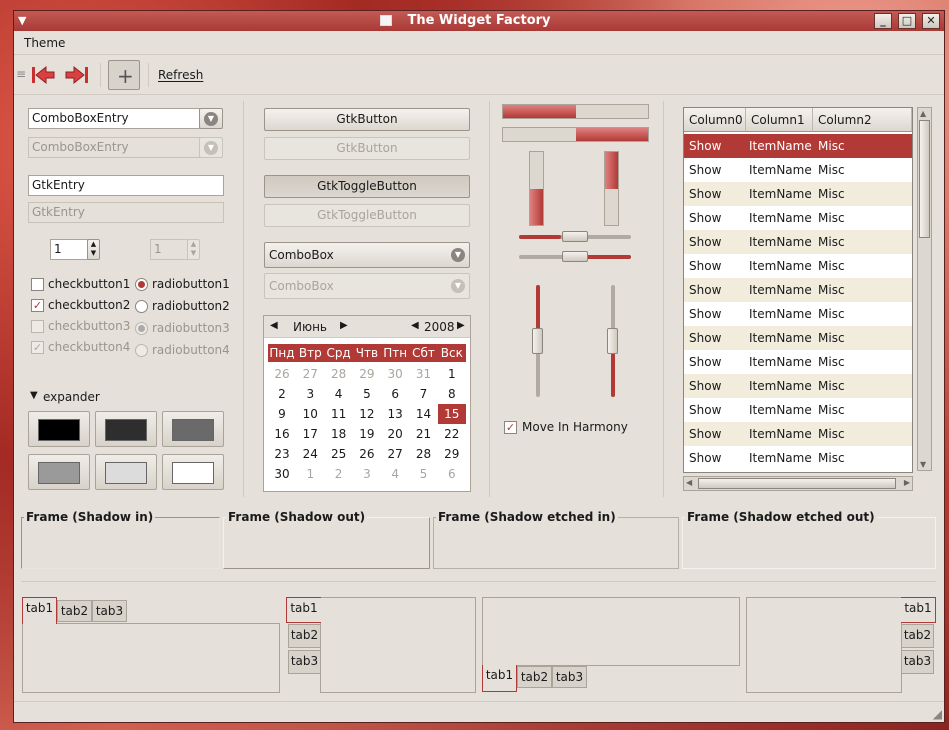 Image resolution: width=949 pixels, height=730 pixels. I want to click on calendar-day: 24, so click(310, 454).